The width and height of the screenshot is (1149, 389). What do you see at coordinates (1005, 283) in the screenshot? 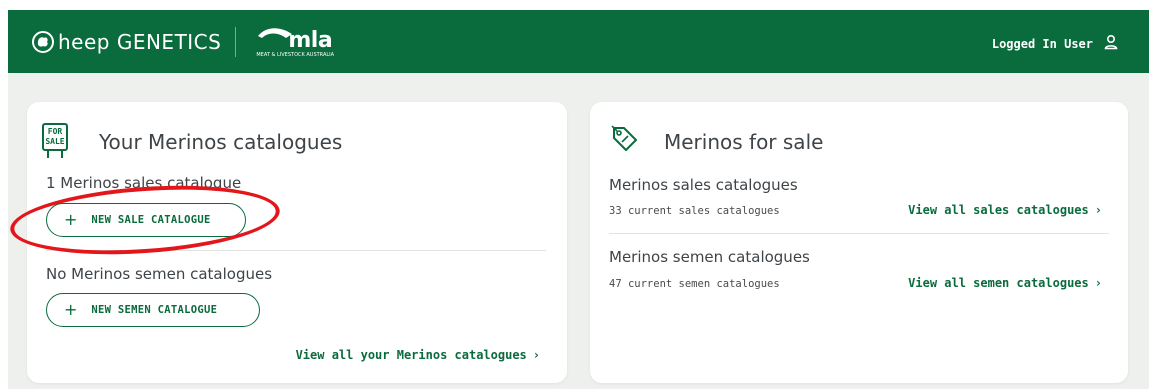
I see `view-all-semen-catalogues-link: View all semen catalogues ›` at bounding box center [1005, 283].